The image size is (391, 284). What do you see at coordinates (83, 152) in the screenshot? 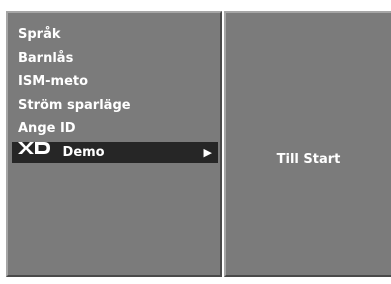
I see `menu-item-label: Demo` at bounding box center [83, 152].